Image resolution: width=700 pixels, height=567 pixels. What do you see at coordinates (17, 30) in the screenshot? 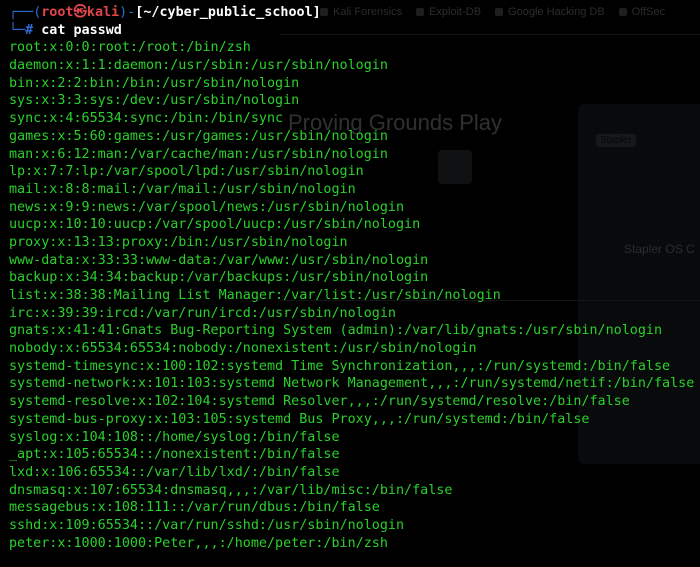
I see `prompt-corner-bottom: └─` at bounding box center [17, 30].